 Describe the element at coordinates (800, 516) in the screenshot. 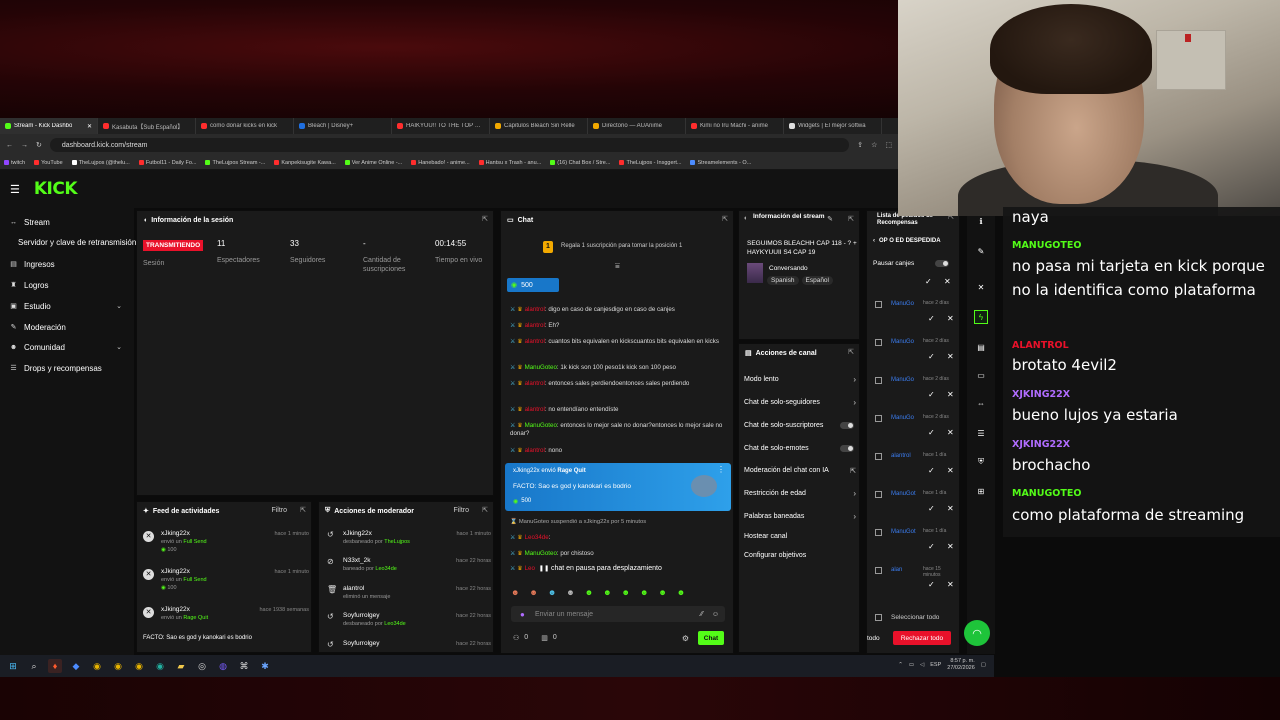

I see `channel-action: Palabras baneadas ›` at that location.